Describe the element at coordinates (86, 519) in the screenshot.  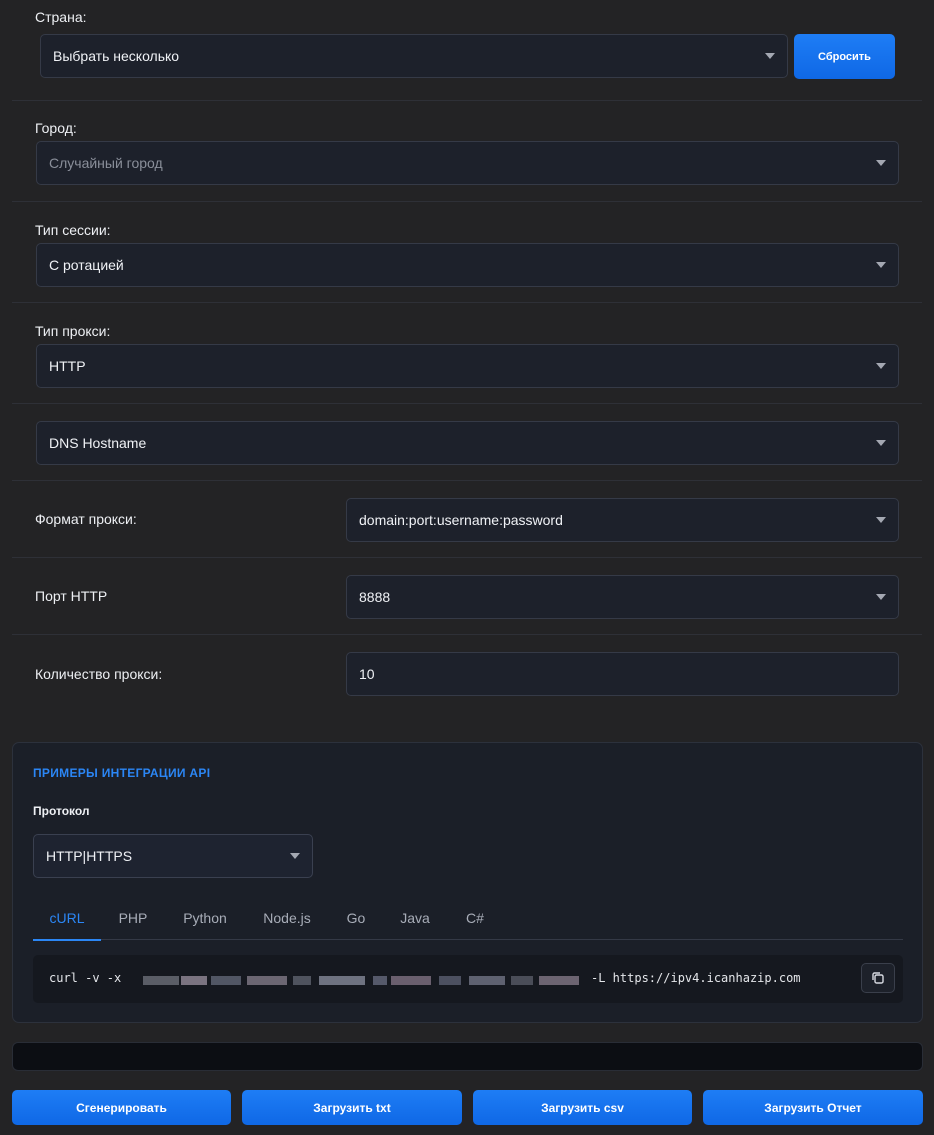
I see `proxy-format-label: Формат прокси:` at that location.